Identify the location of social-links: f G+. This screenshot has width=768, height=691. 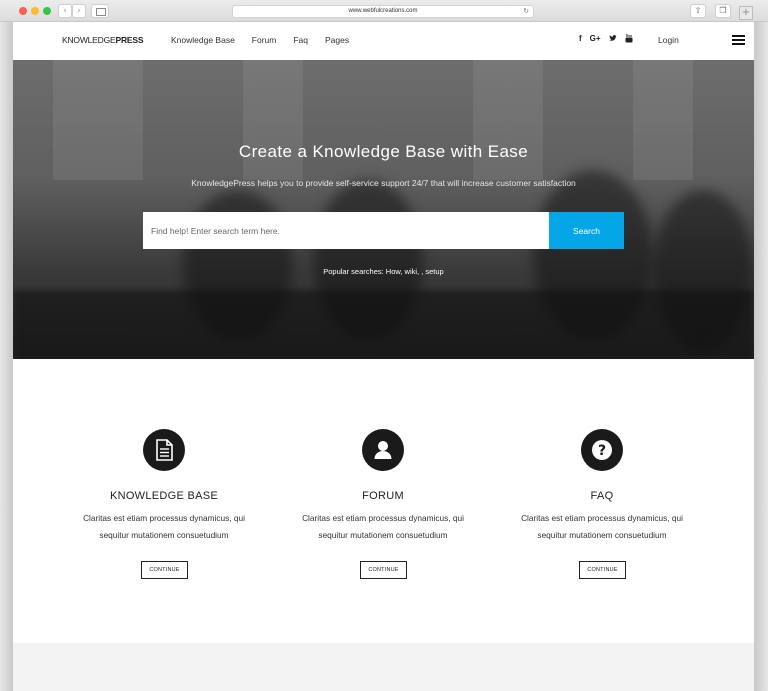
(606, 39).